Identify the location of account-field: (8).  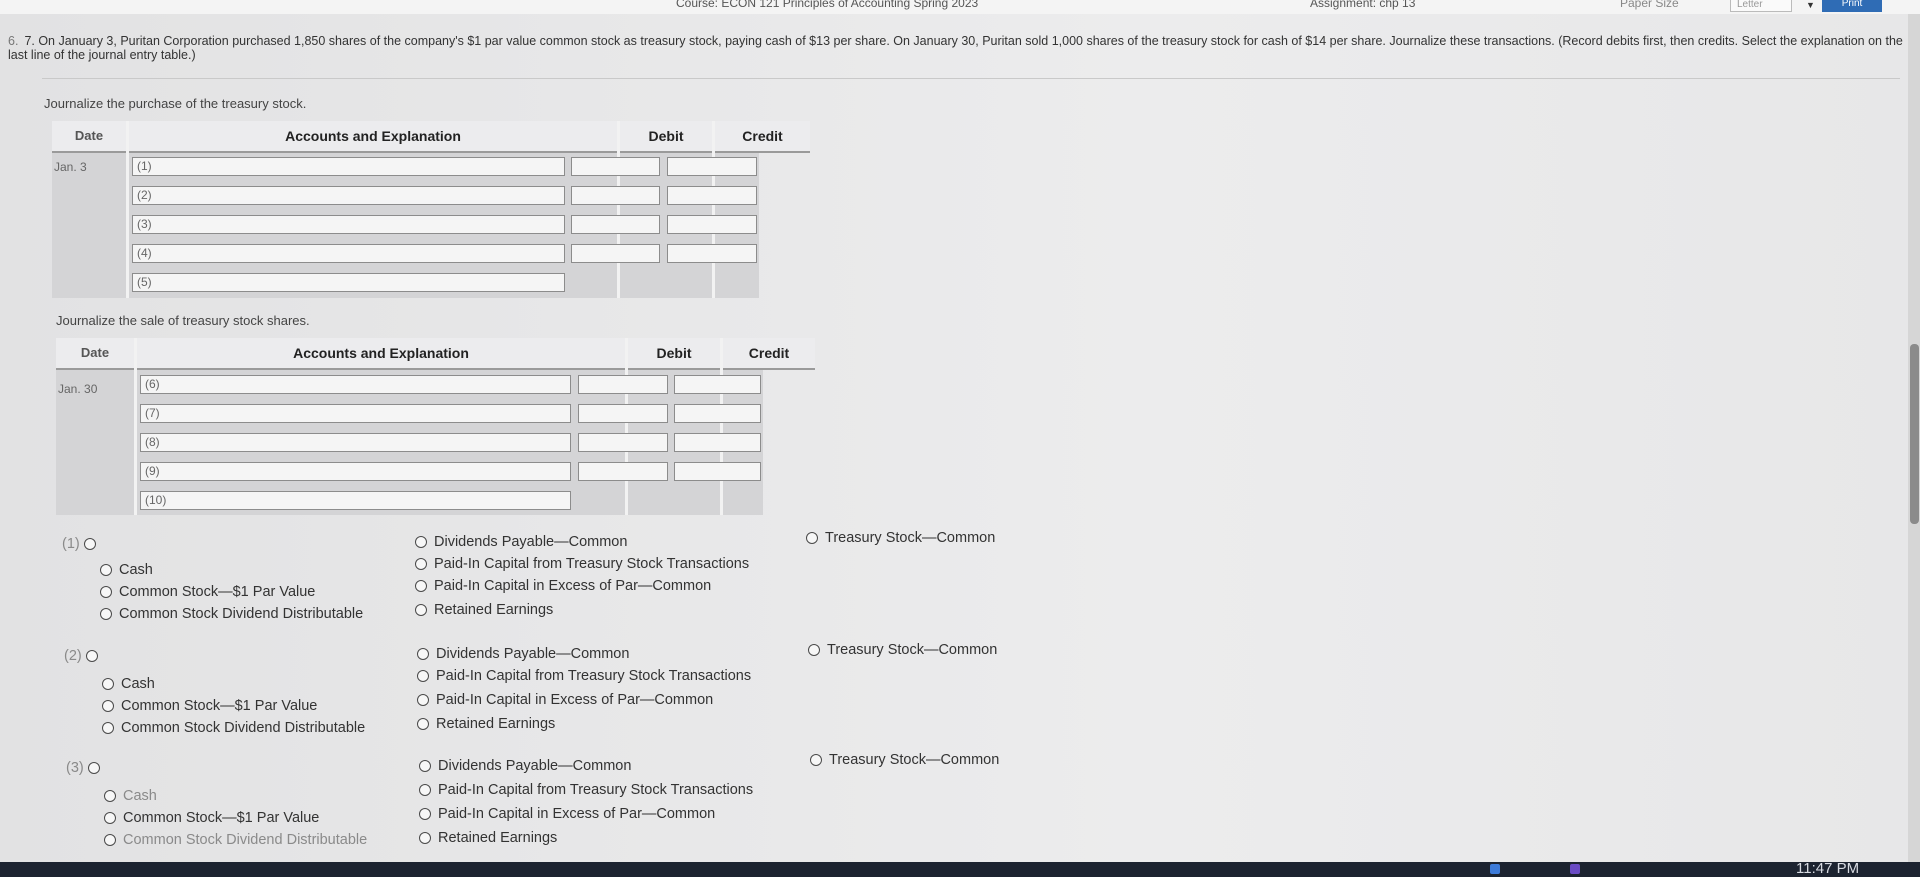
(355, 442).